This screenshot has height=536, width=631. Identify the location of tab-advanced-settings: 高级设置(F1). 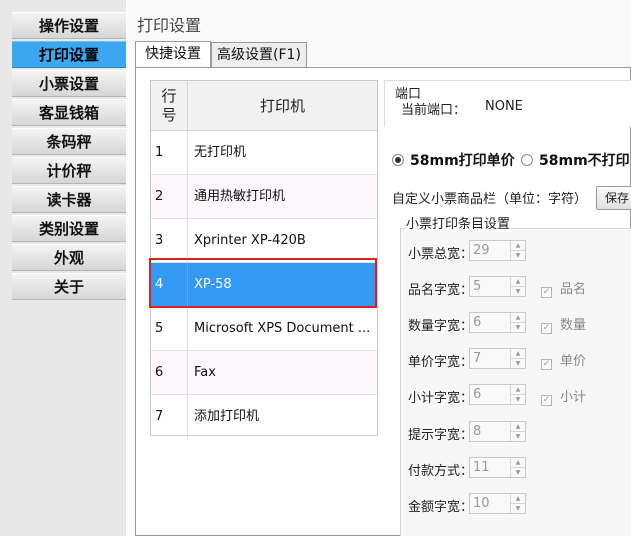
(259, 55).